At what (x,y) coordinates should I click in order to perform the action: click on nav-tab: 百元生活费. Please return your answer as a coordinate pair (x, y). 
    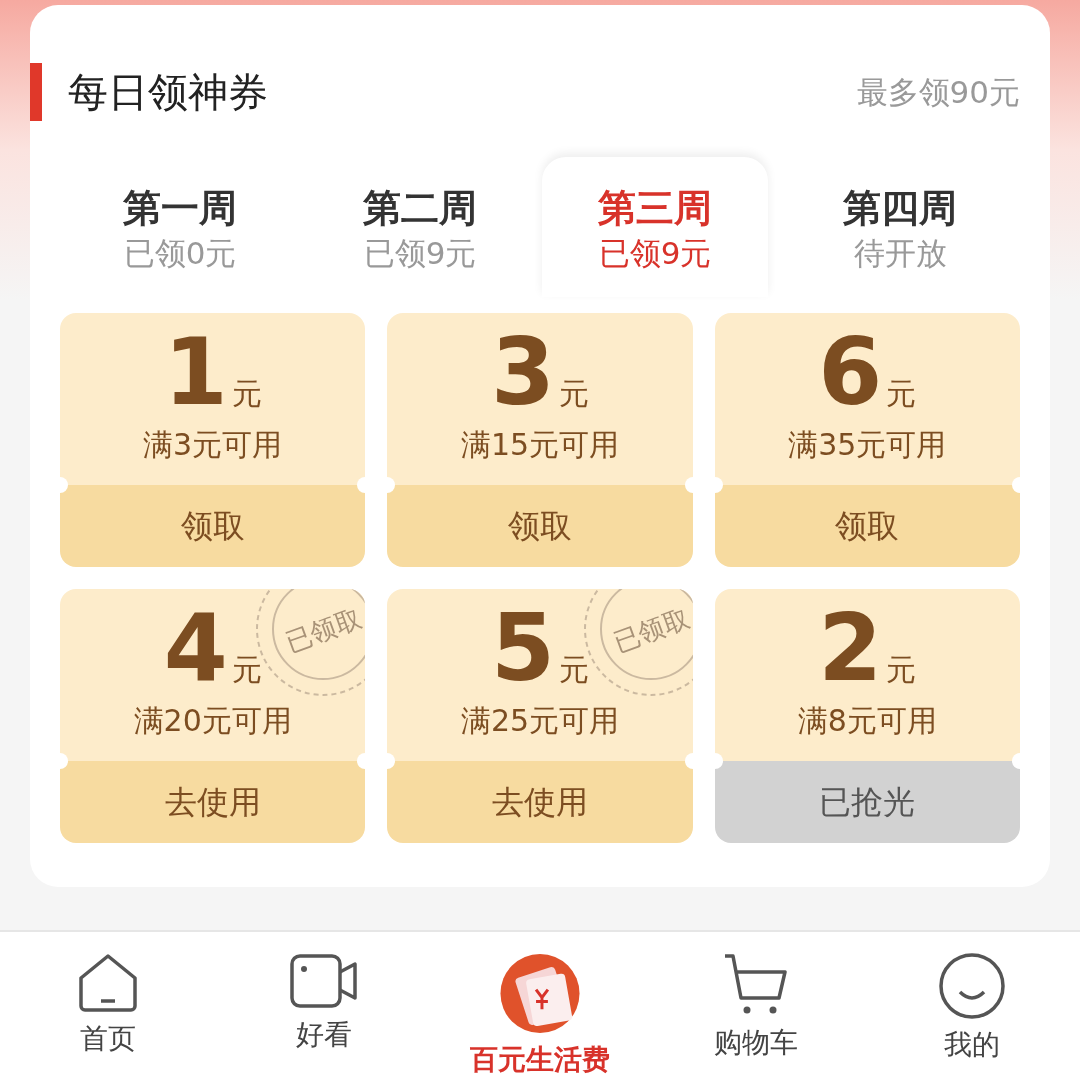
    Looking at the image, I should click on (540, 1007).